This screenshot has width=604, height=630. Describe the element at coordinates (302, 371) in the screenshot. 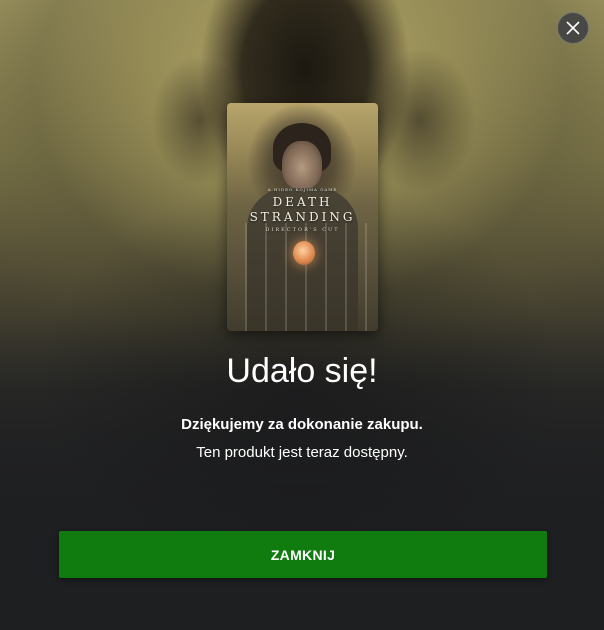

I see `dialog-title: Udało się!` at that location.